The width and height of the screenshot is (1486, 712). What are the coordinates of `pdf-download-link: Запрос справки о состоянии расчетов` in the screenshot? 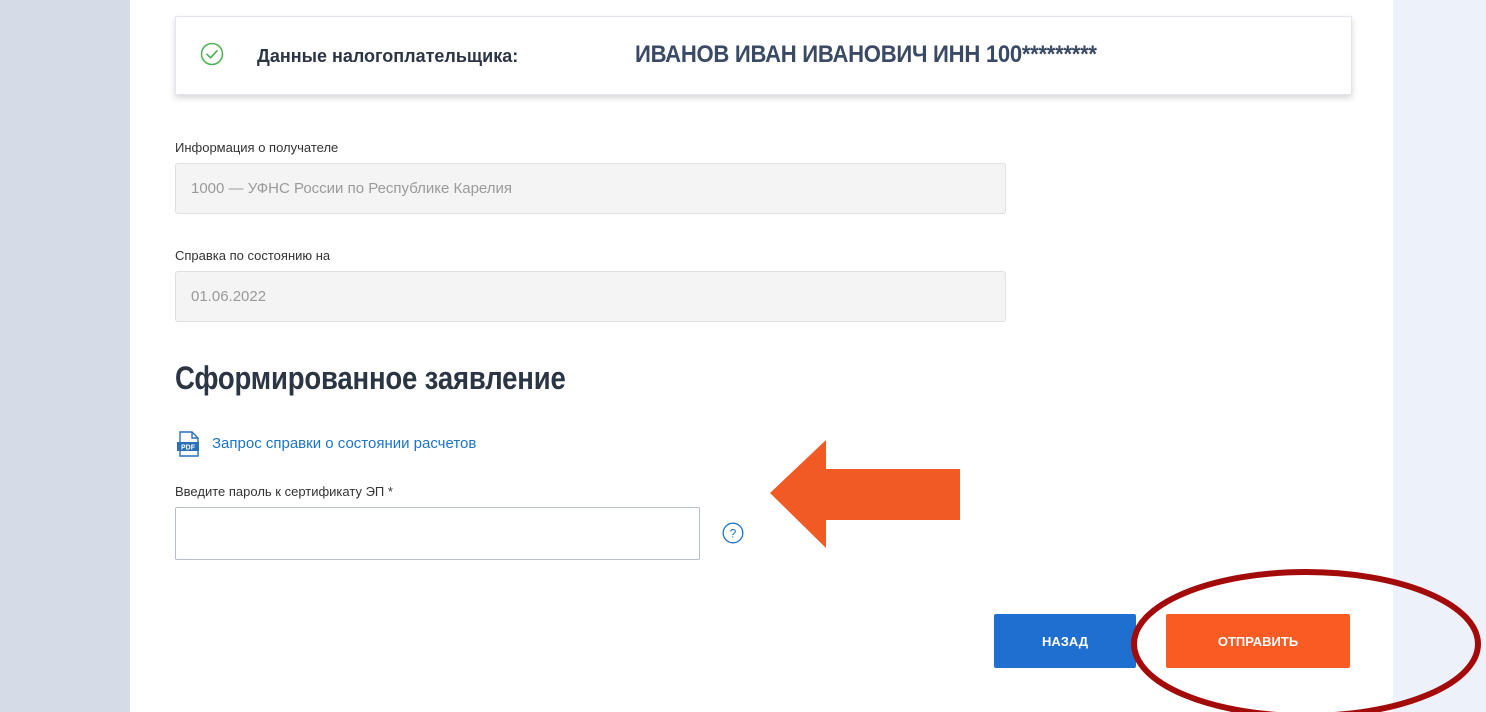 It's located at (344, 443).